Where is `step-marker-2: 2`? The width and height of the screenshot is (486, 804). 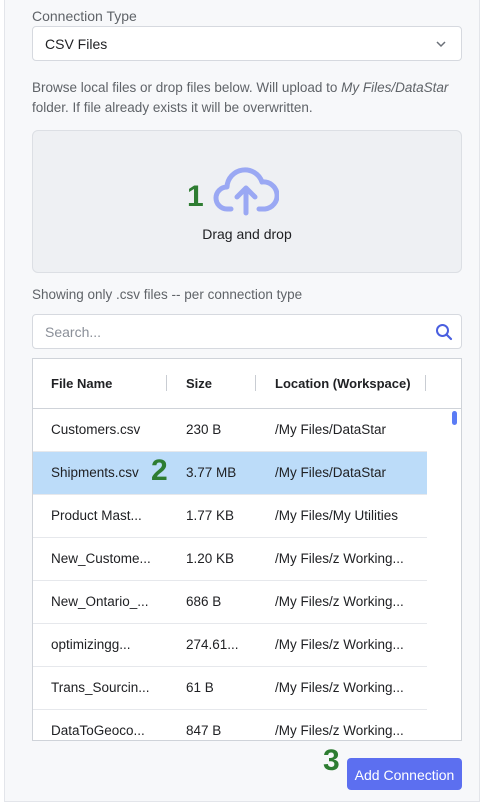
step-marker-2: 2 is located at coordinates (159, 470).